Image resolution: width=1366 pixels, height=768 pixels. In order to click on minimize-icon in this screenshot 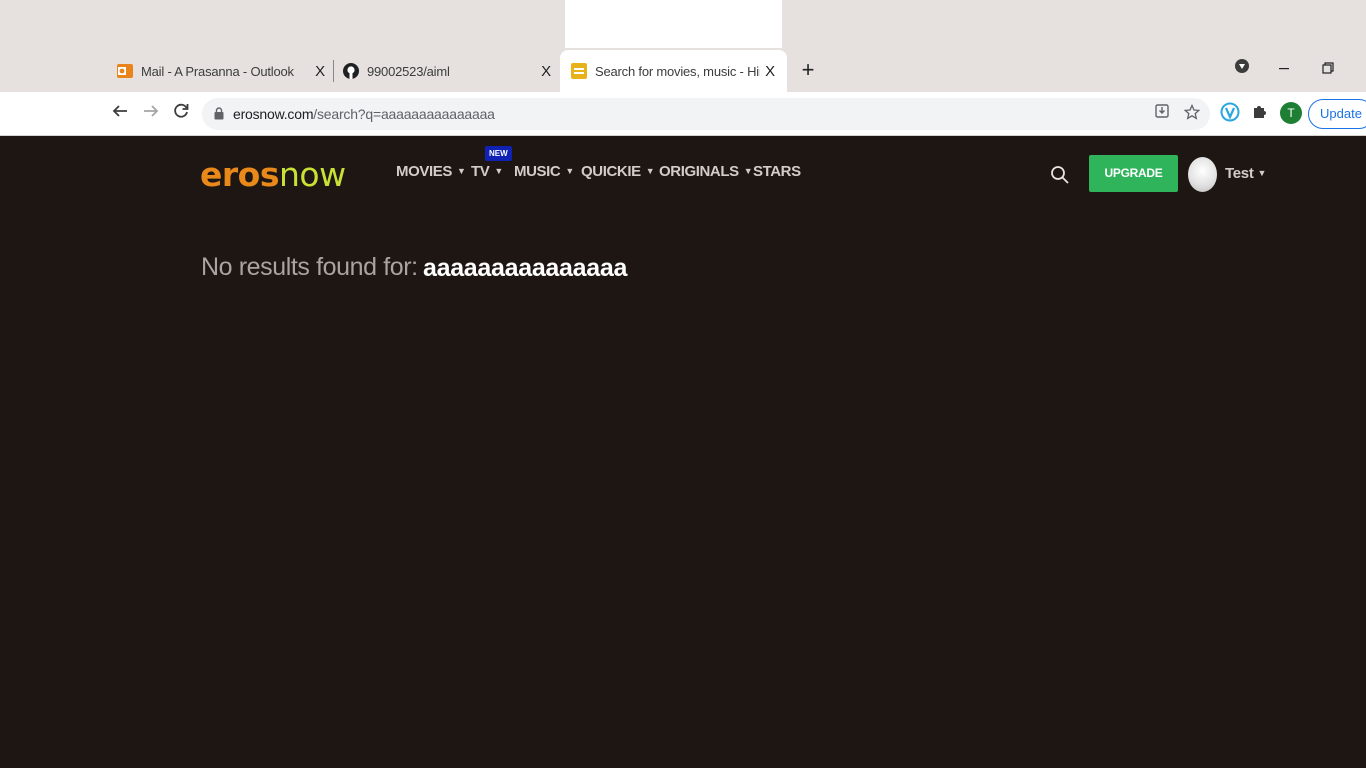, I will do `click(1284, 69)`.